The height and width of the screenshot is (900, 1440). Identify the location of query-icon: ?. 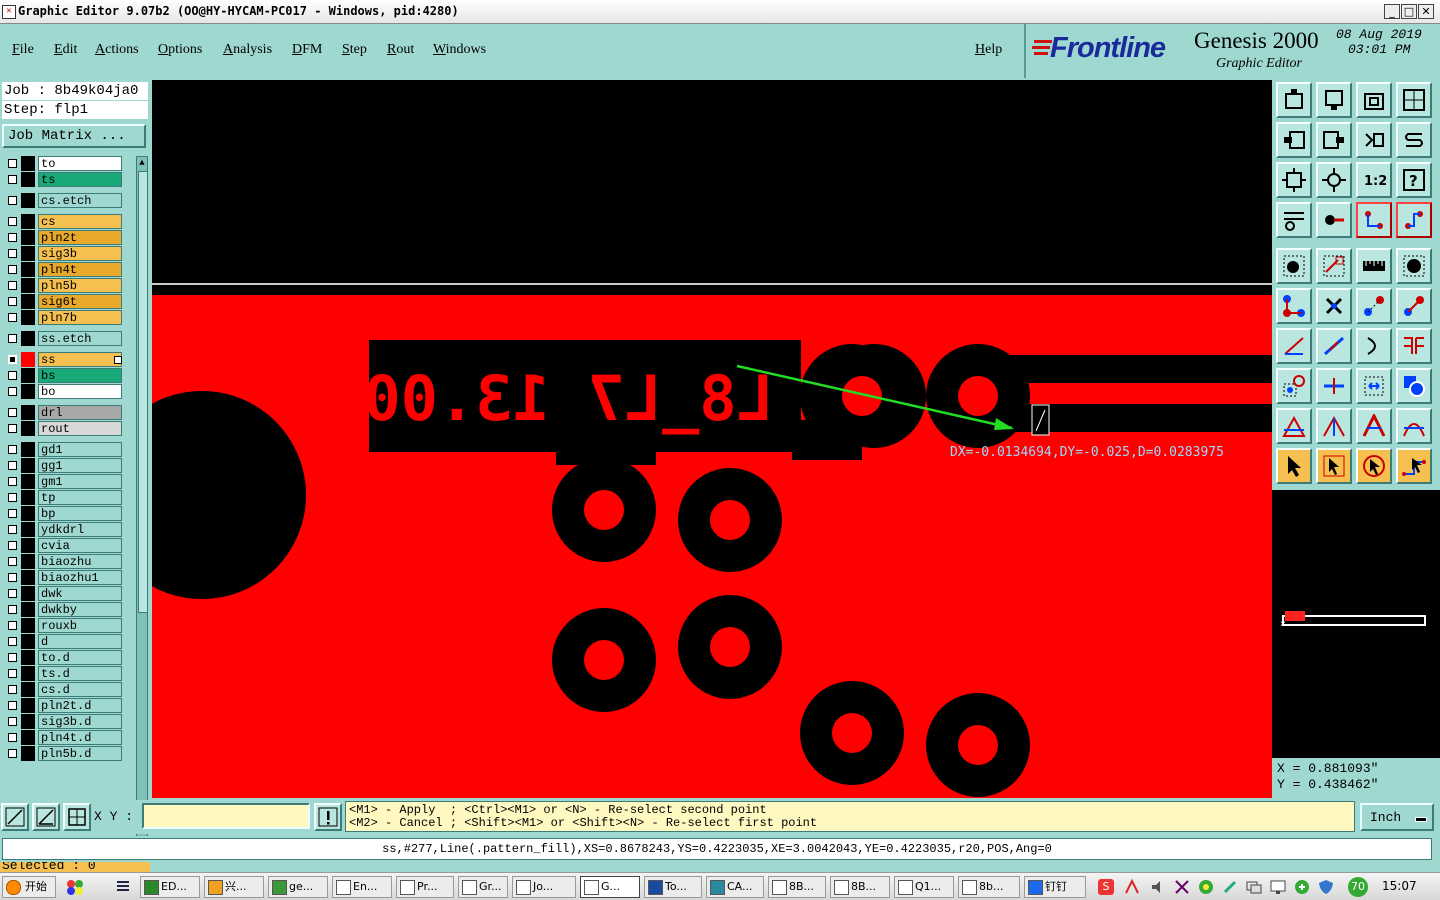
(1414, 180).